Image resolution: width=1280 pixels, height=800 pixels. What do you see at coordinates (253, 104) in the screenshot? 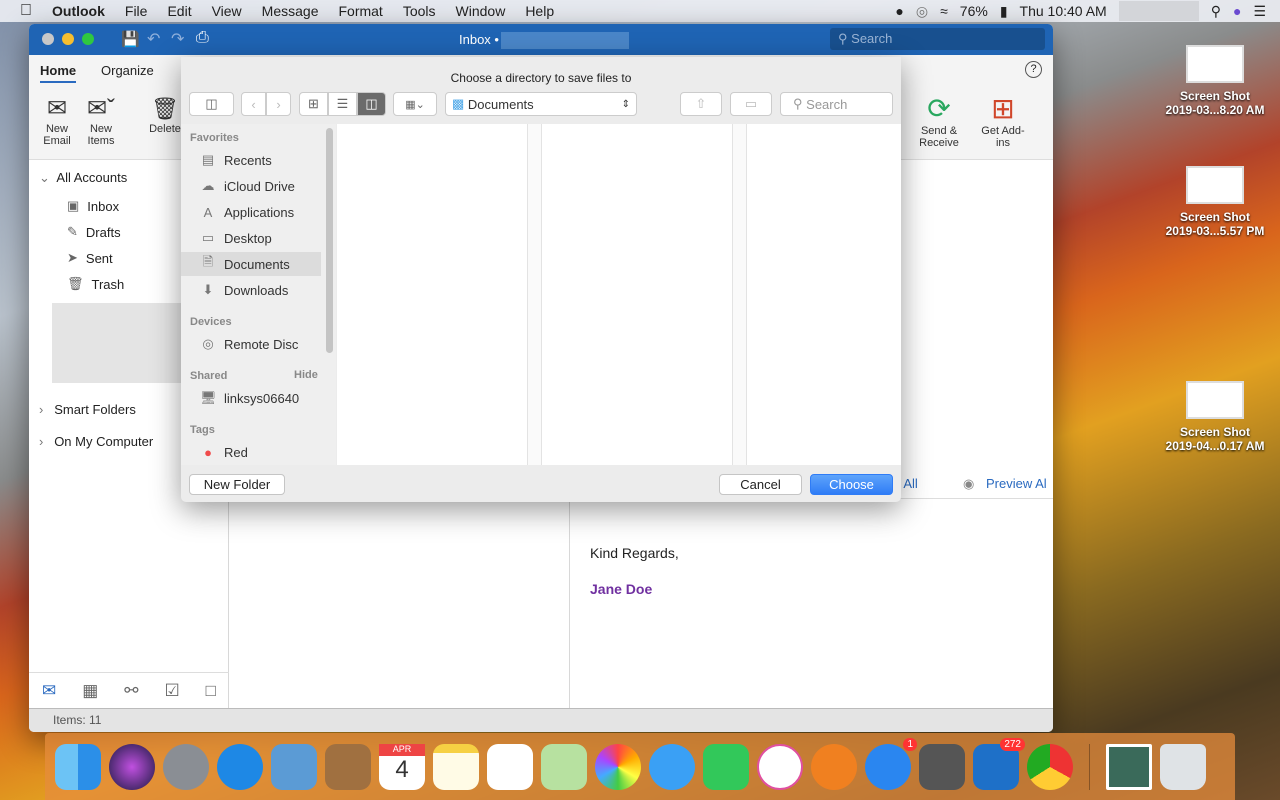
I see `back-button: ‹` at bounding box center [253, 104].